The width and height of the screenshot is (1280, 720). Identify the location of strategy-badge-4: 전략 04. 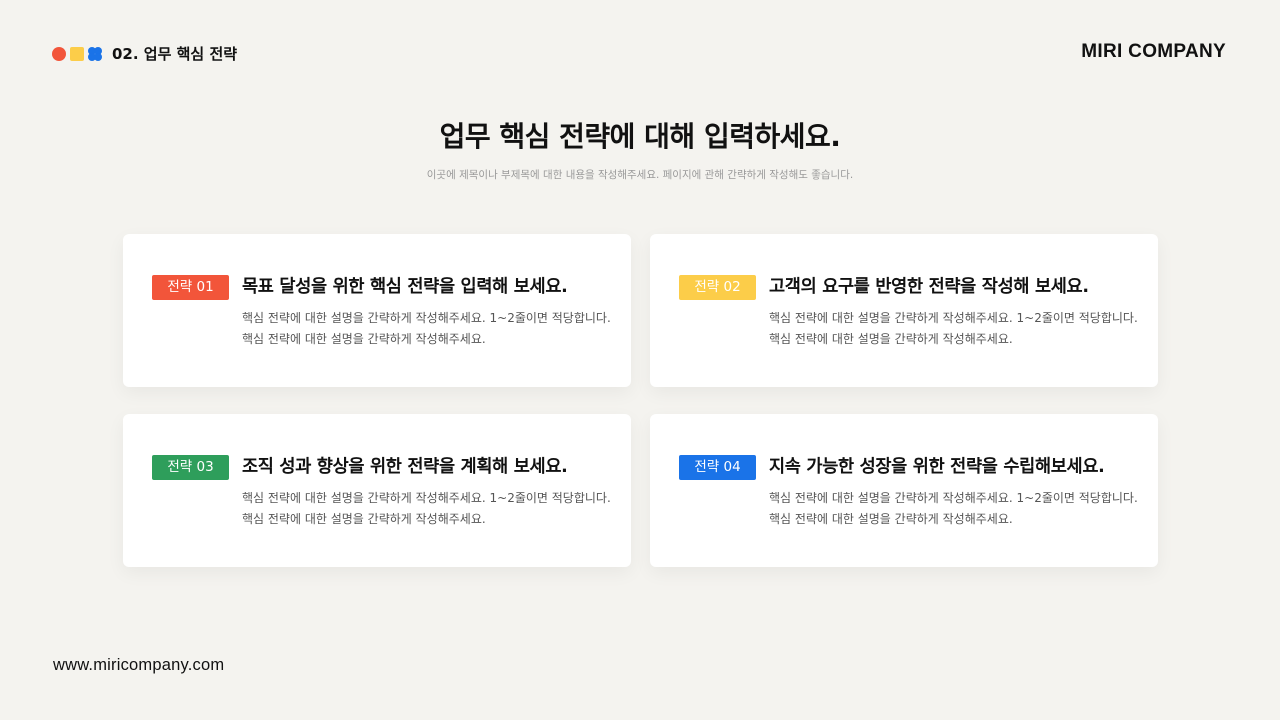
(717, 467).